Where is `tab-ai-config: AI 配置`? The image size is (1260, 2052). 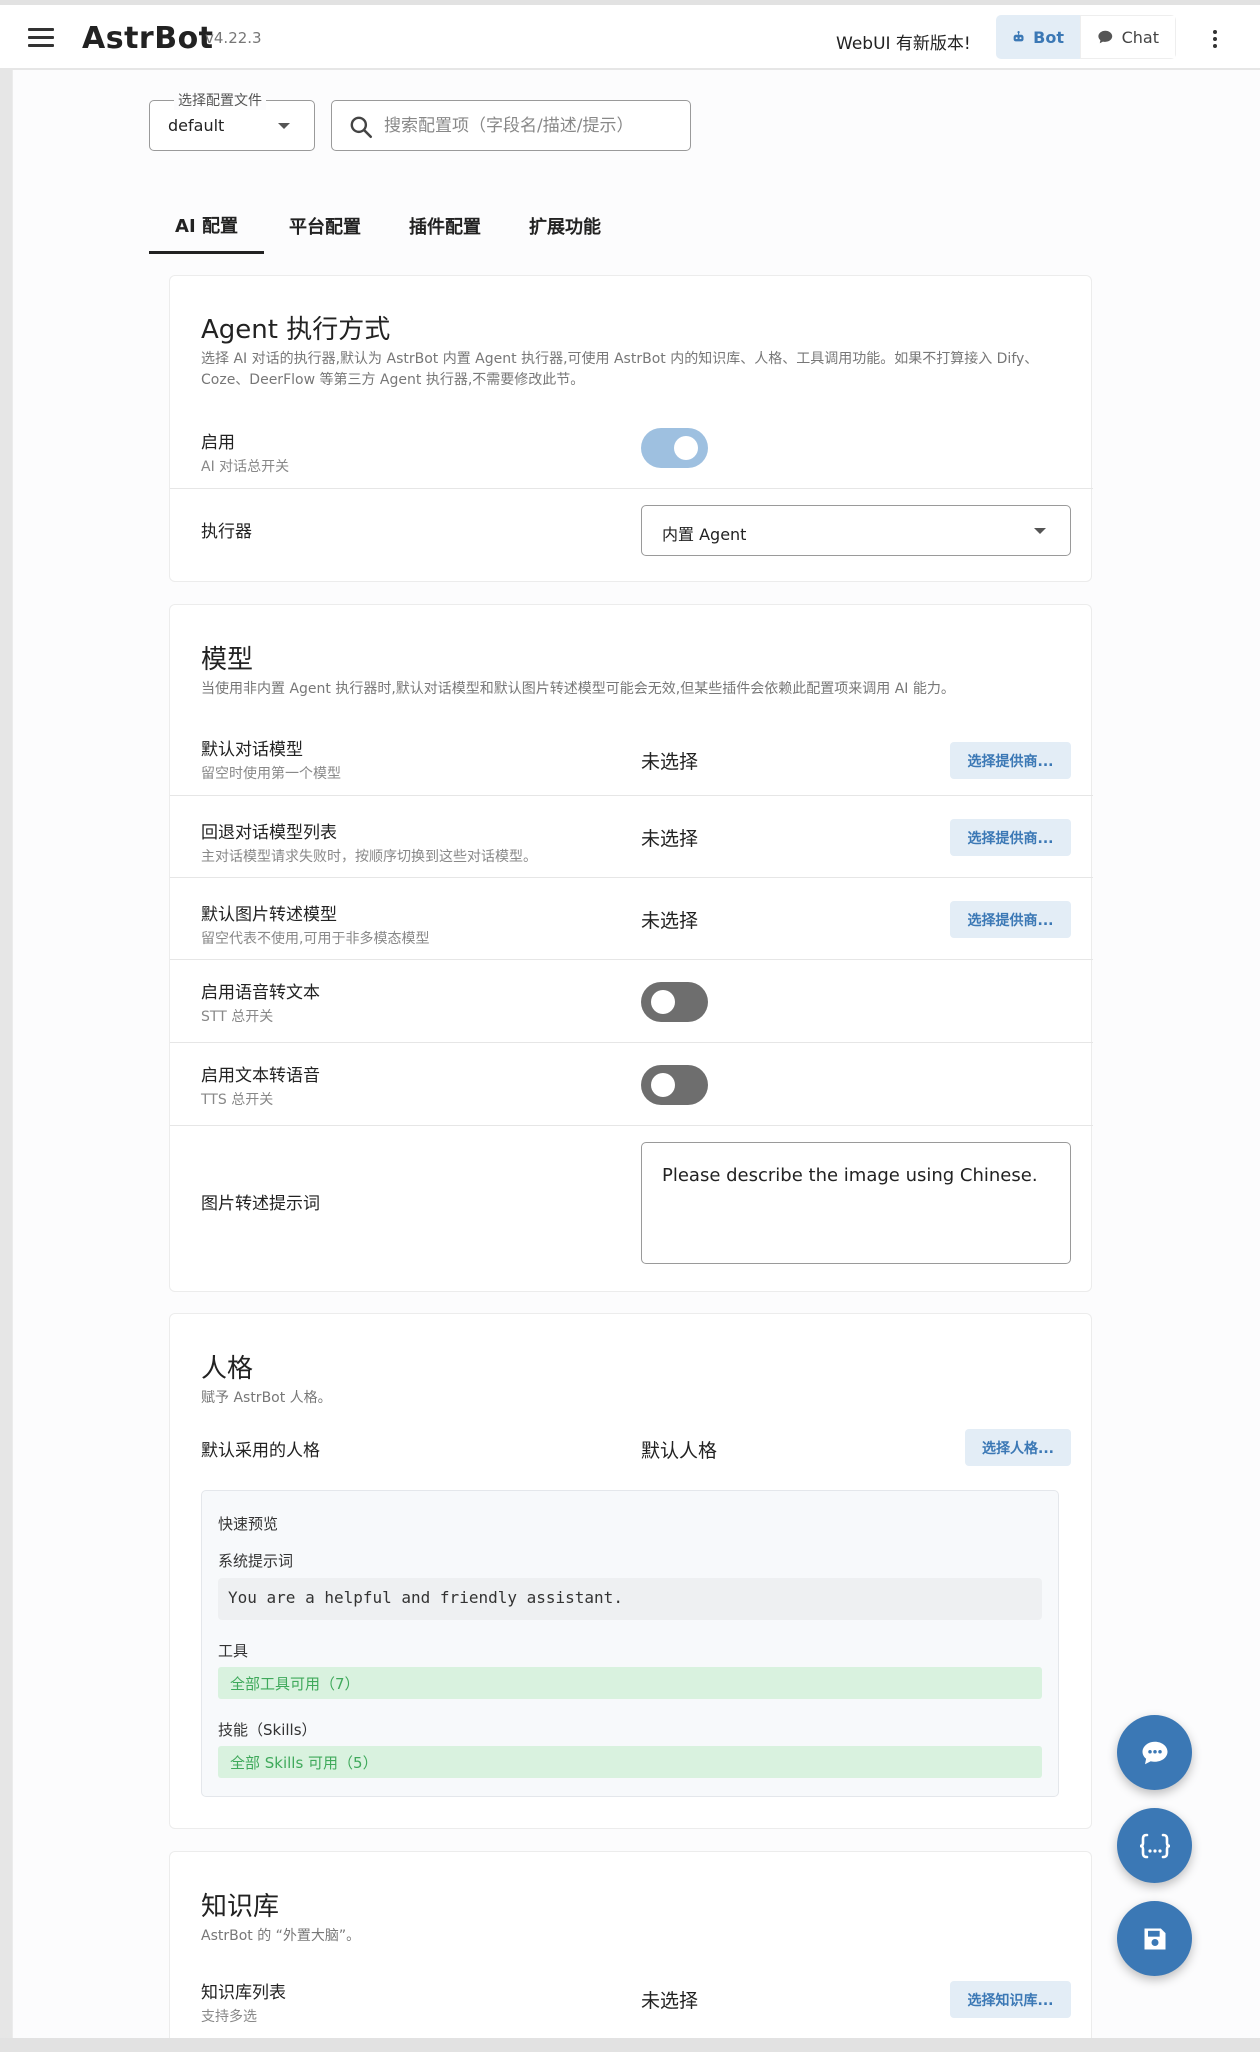 tab-ai-config: AI 配置 is located at coordinates (206, 226).